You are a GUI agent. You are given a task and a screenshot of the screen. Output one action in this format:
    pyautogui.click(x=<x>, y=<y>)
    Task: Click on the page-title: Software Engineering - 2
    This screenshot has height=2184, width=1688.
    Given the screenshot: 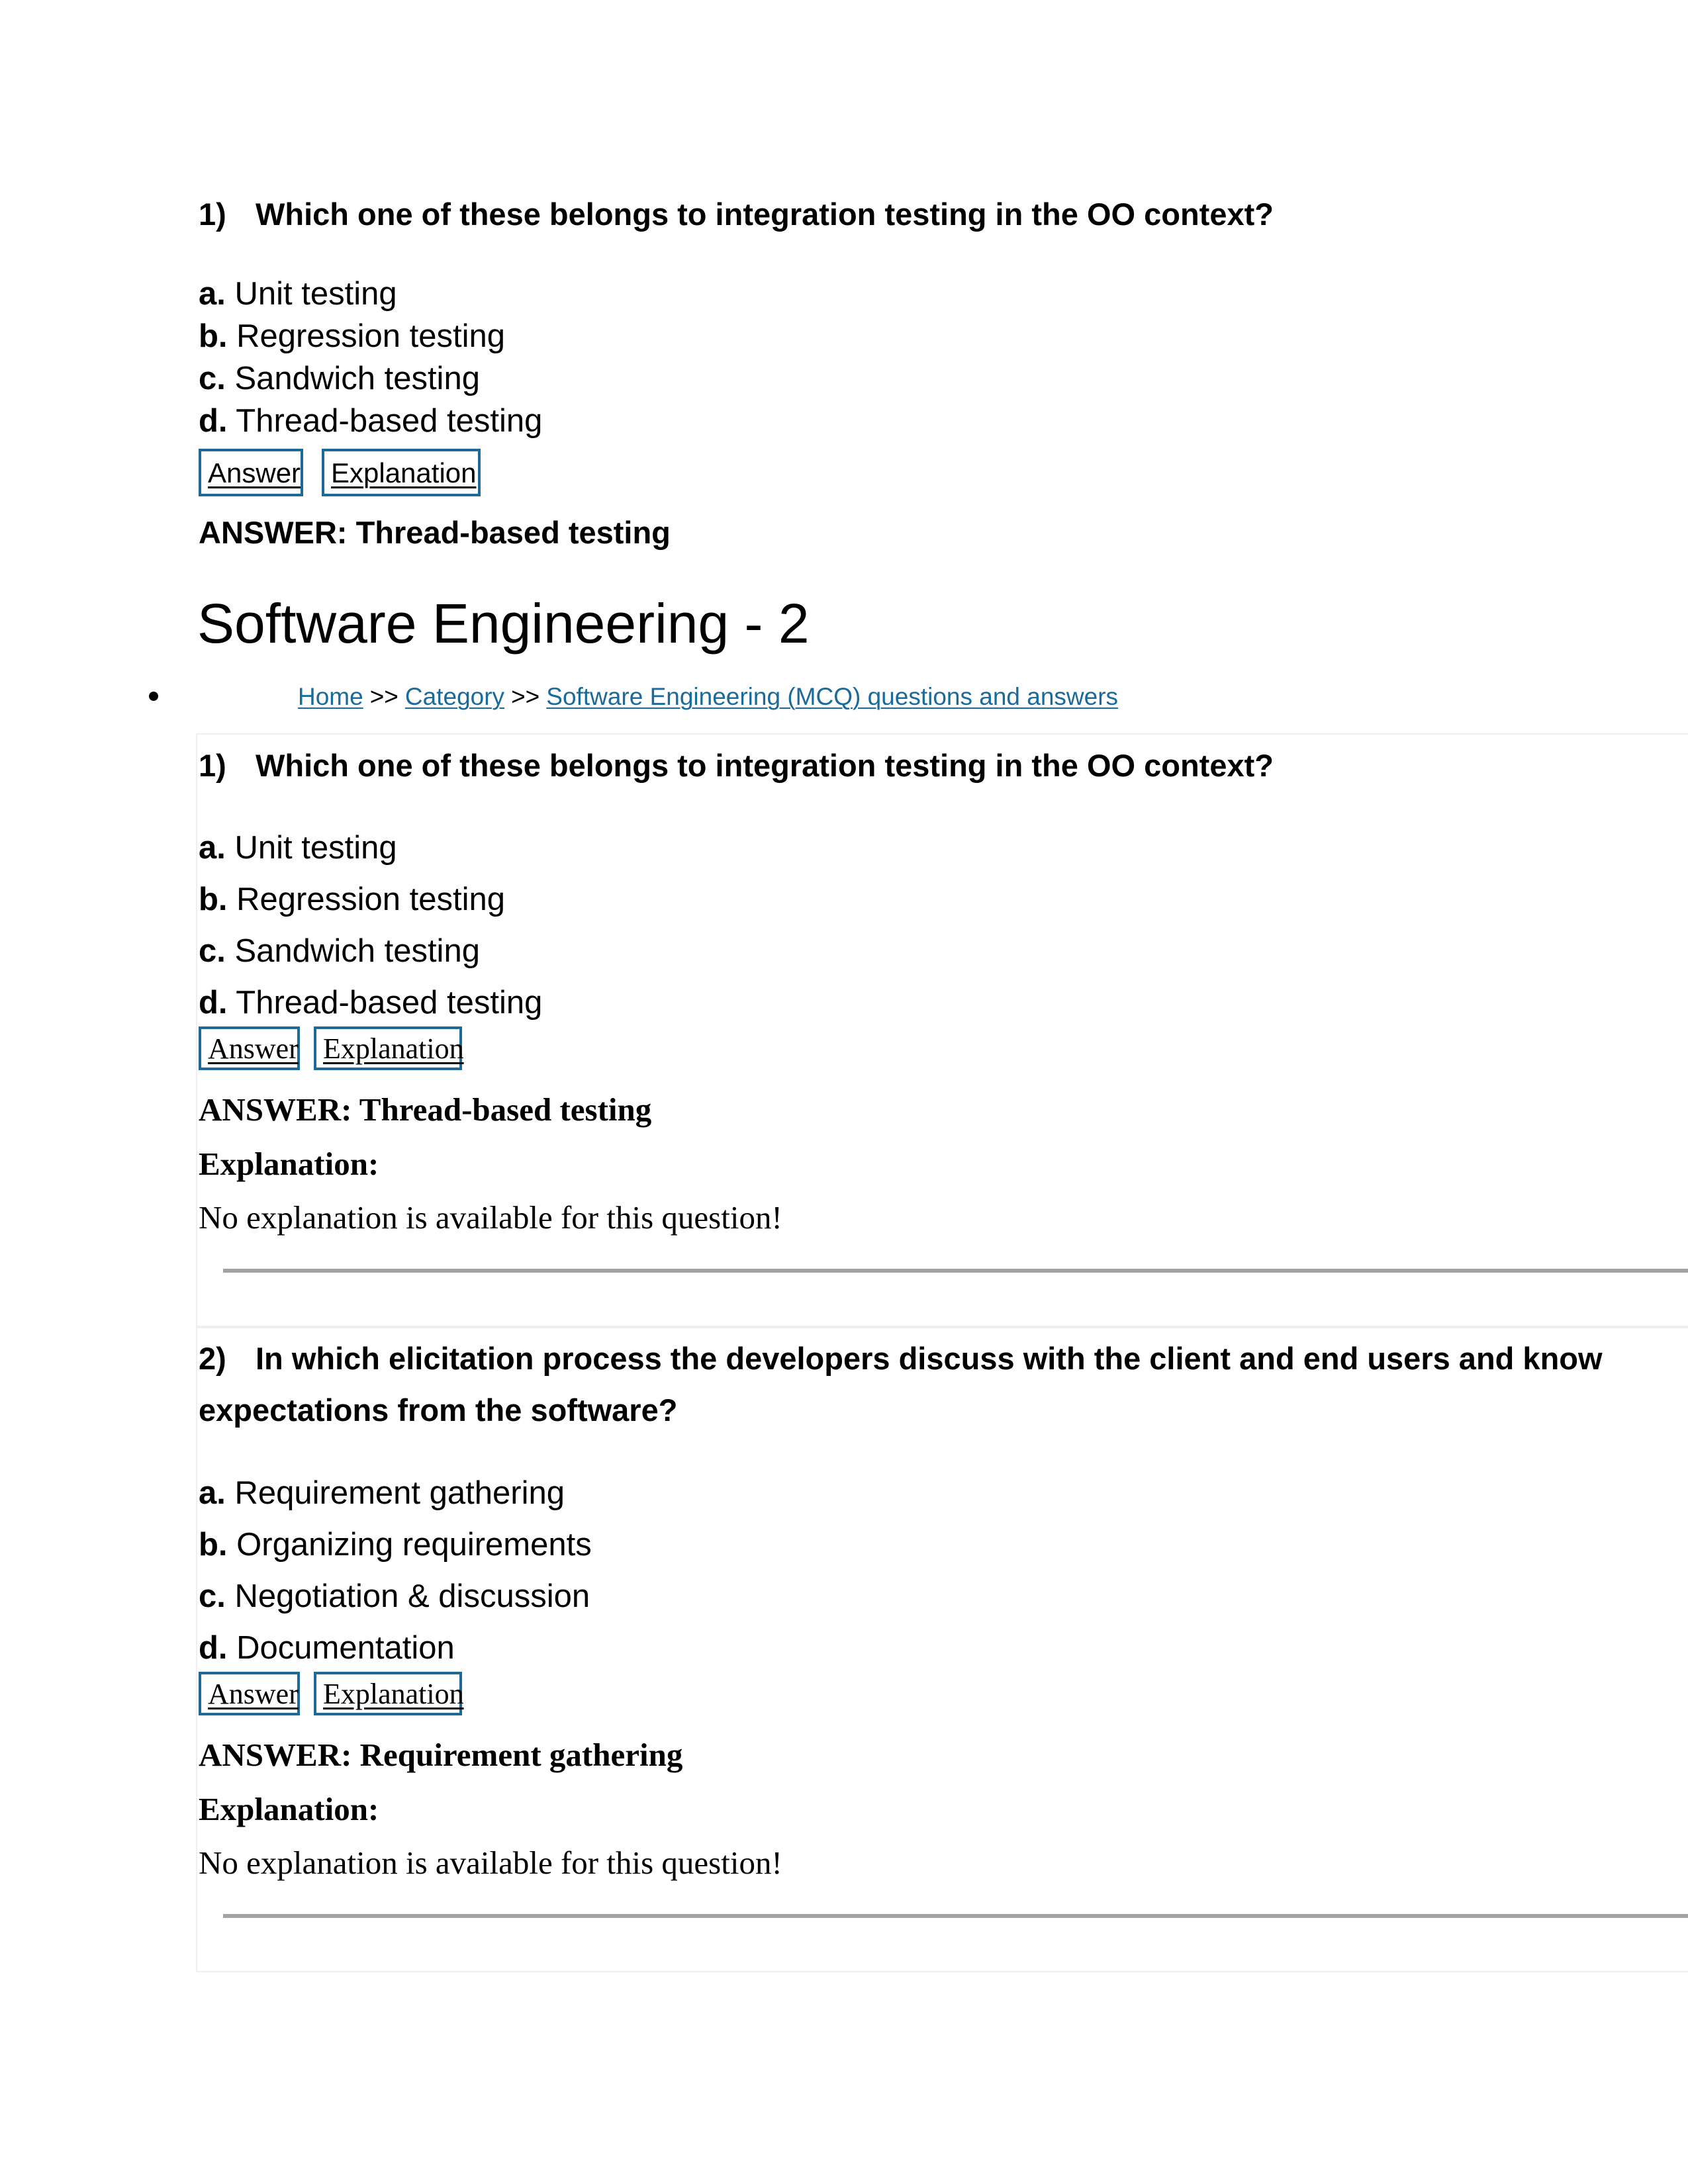 What is the action you would take?
    pyautogui.click(x=503, y=623)
    